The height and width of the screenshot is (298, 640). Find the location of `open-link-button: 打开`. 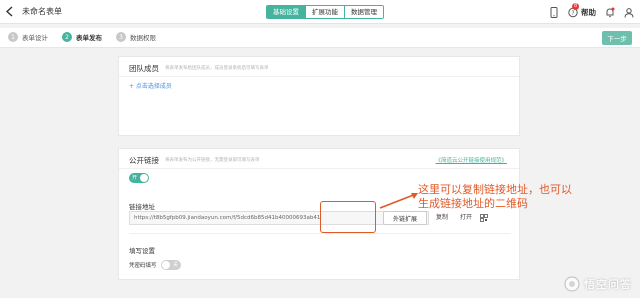

open-link-button: 打开 is located at coordinates (466, 218).